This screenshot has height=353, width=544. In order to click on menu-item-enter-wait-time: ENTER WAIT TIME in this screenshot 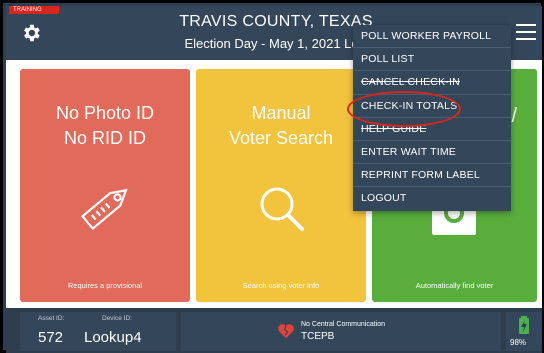, I will do `click(432, 153)`.